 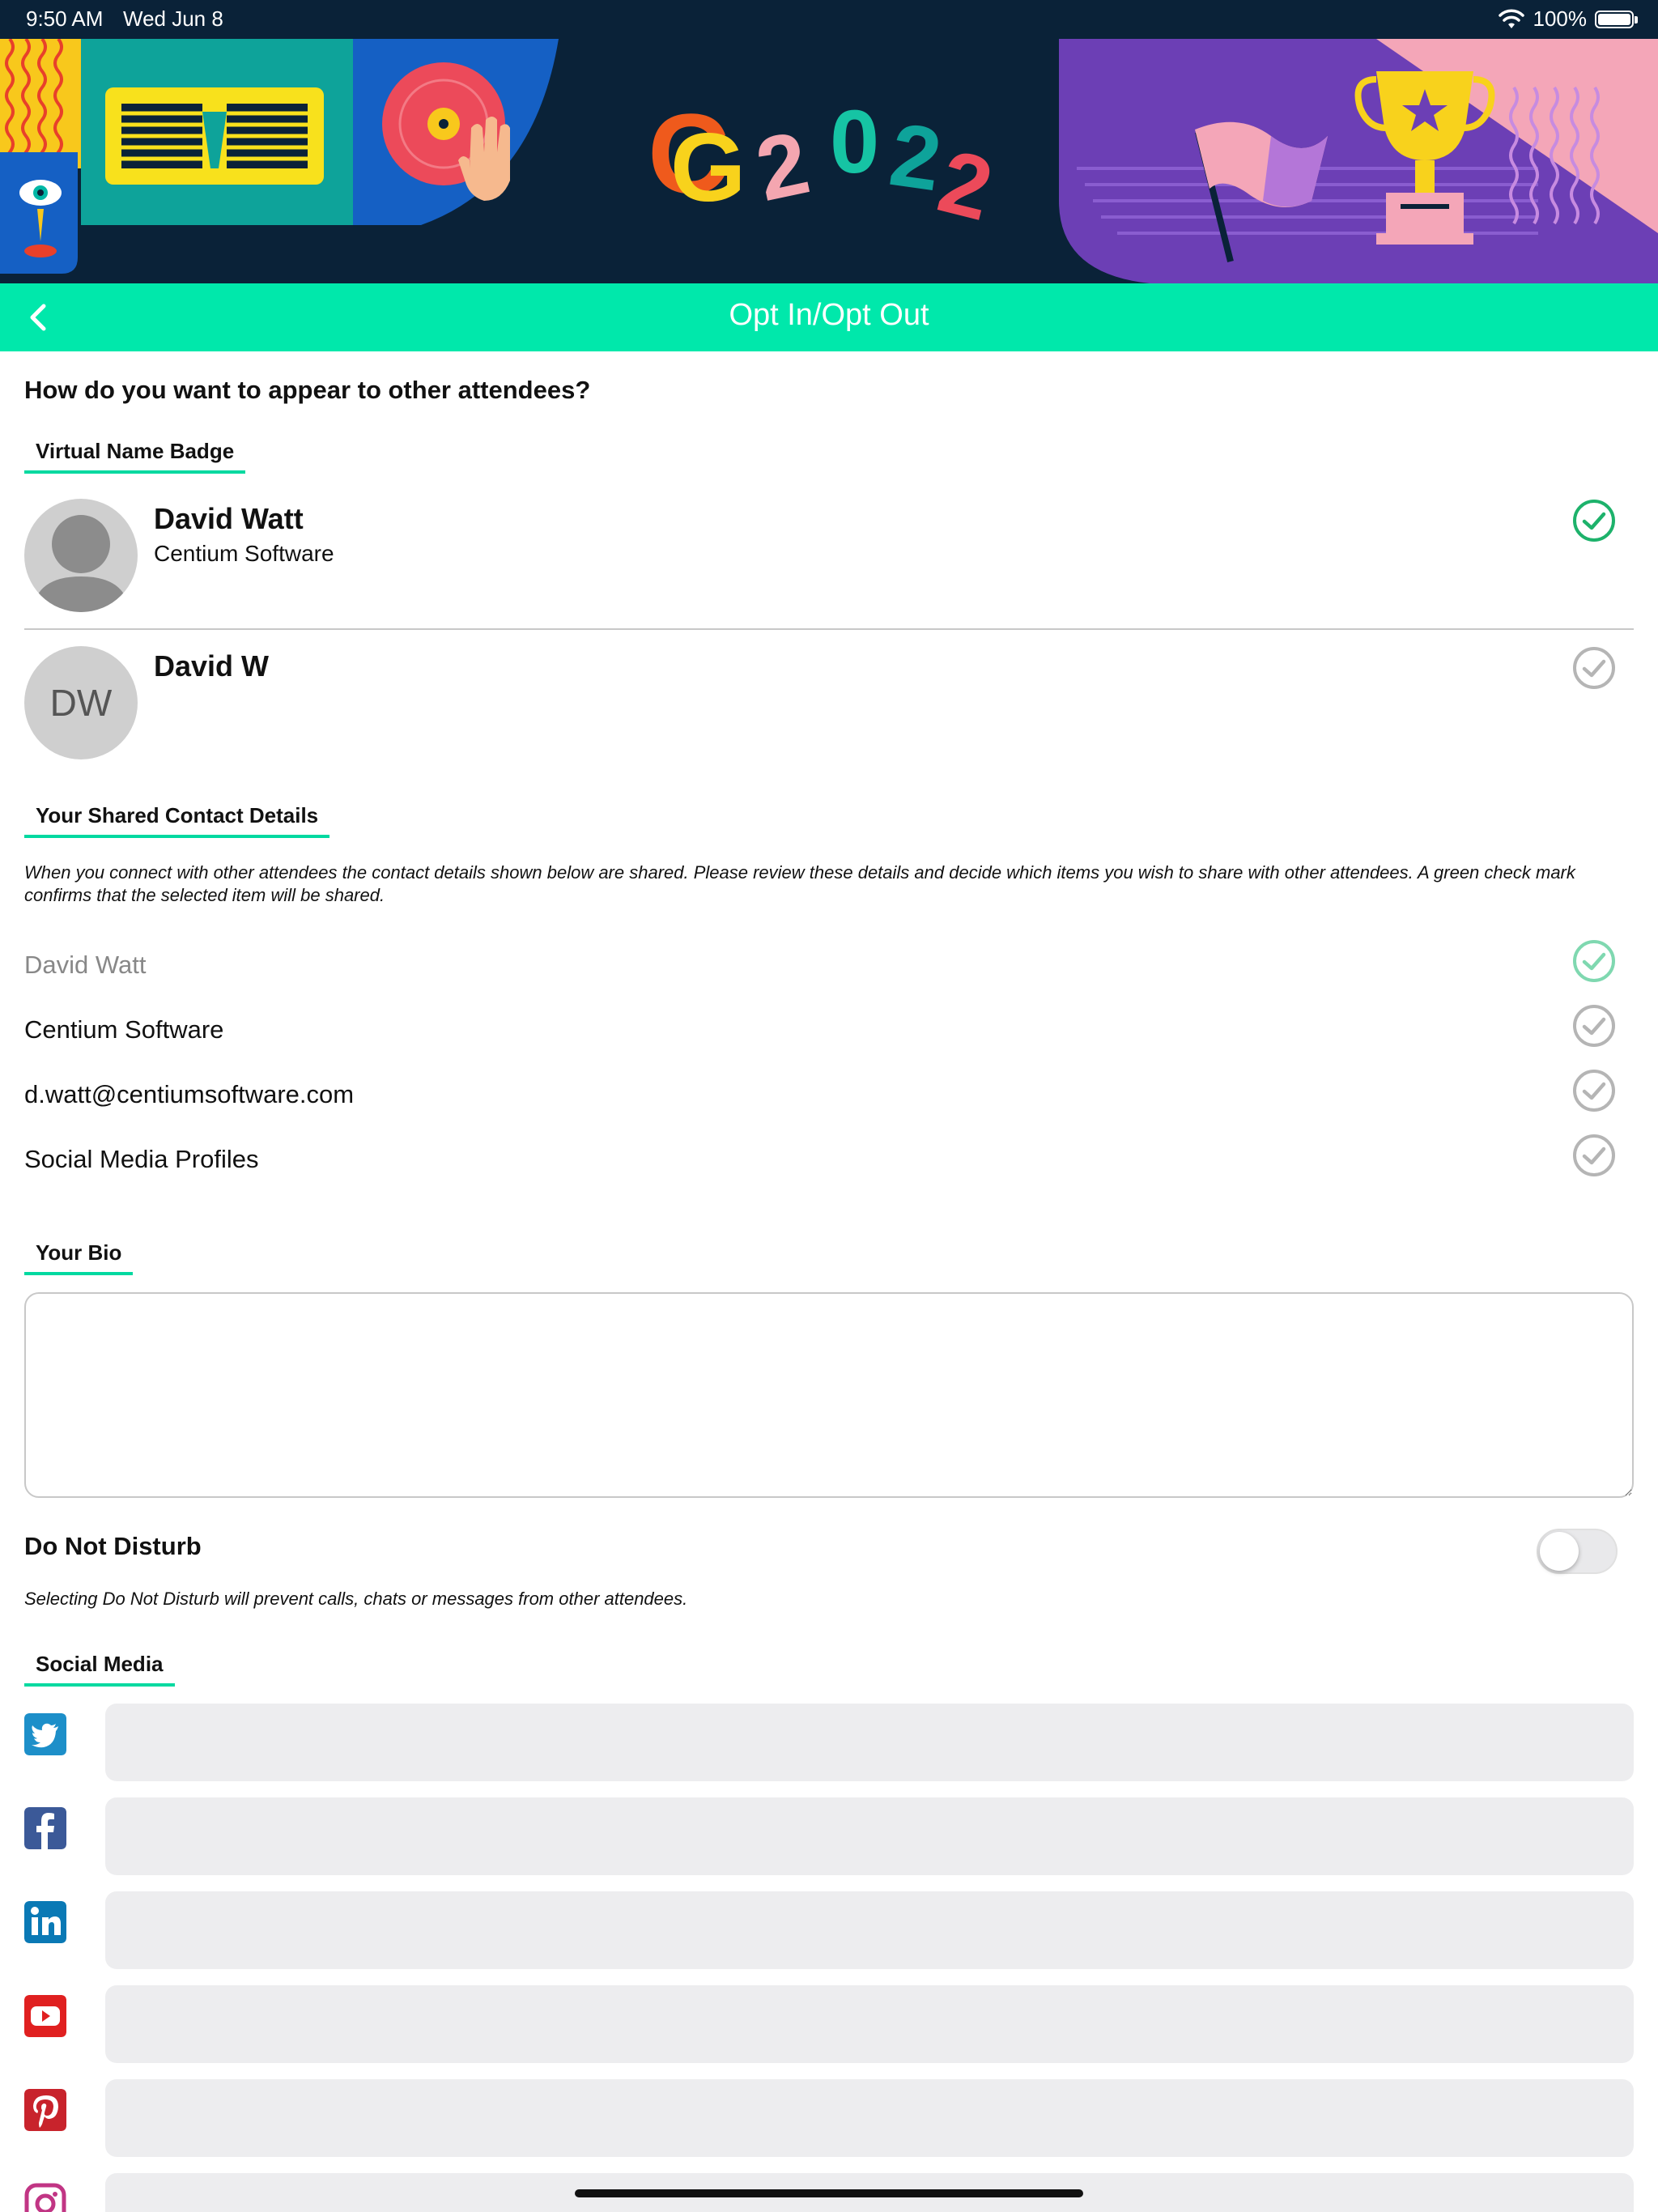 I want to click on contact-item-company: Centium Software, so click(x=124, y=1029).